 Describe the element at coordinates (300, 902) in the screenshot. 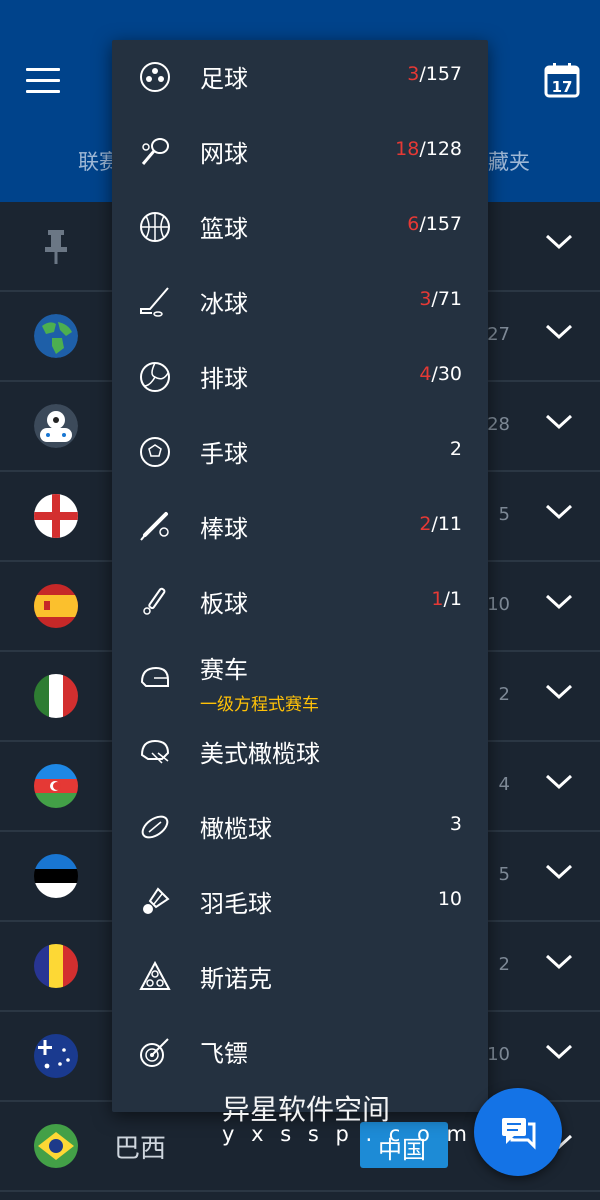

I see `menu-item-badminton: 羽毛球 10` at that location.